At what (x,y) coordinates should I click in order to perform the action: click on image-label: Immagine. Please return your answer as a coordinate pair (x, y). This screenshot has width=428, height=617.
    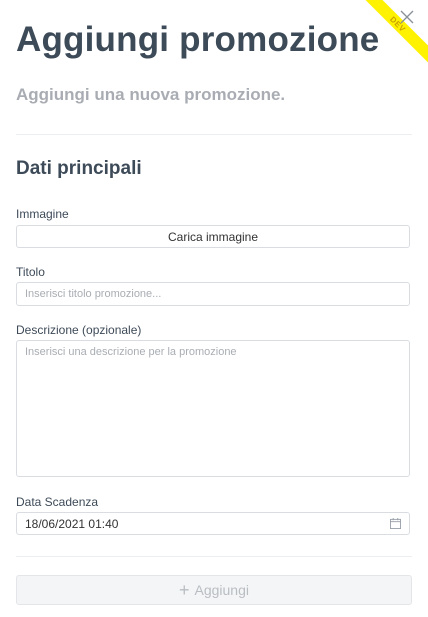
    Looking at the image, I should click on (42, 214).